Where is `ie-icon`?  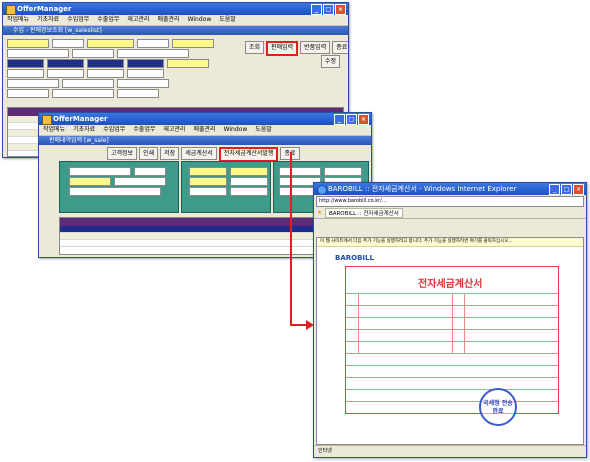
ie-icon is located at coordinates (322, 190).